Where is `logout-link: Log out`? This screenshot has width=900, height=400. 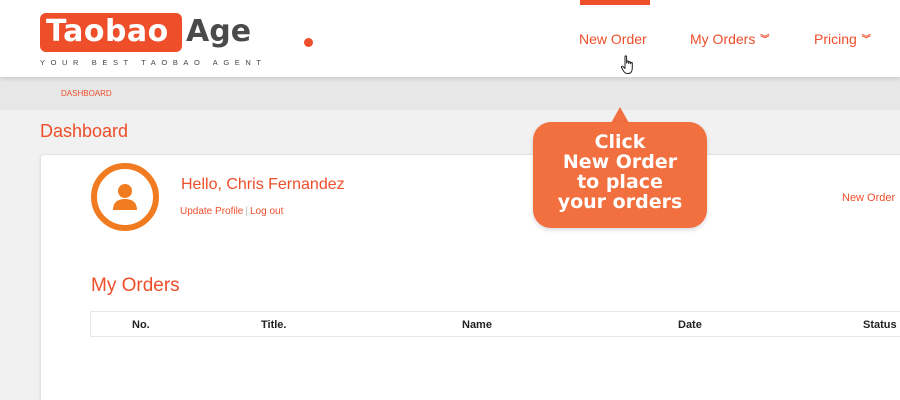 logout-link: Log out is located at coordinates (266, 211).